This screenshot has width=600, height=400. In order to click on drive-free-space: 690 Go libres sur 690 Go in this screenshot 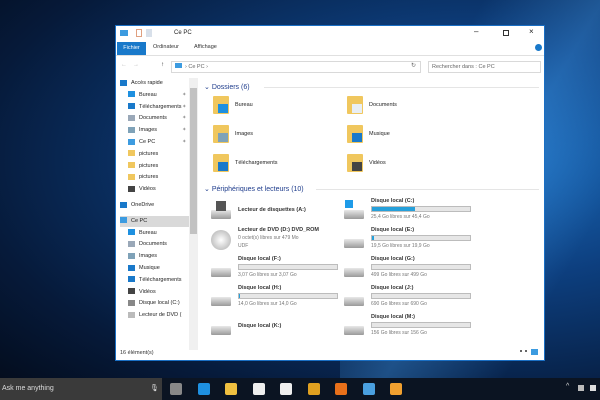, I will do `click(399, 304)`.